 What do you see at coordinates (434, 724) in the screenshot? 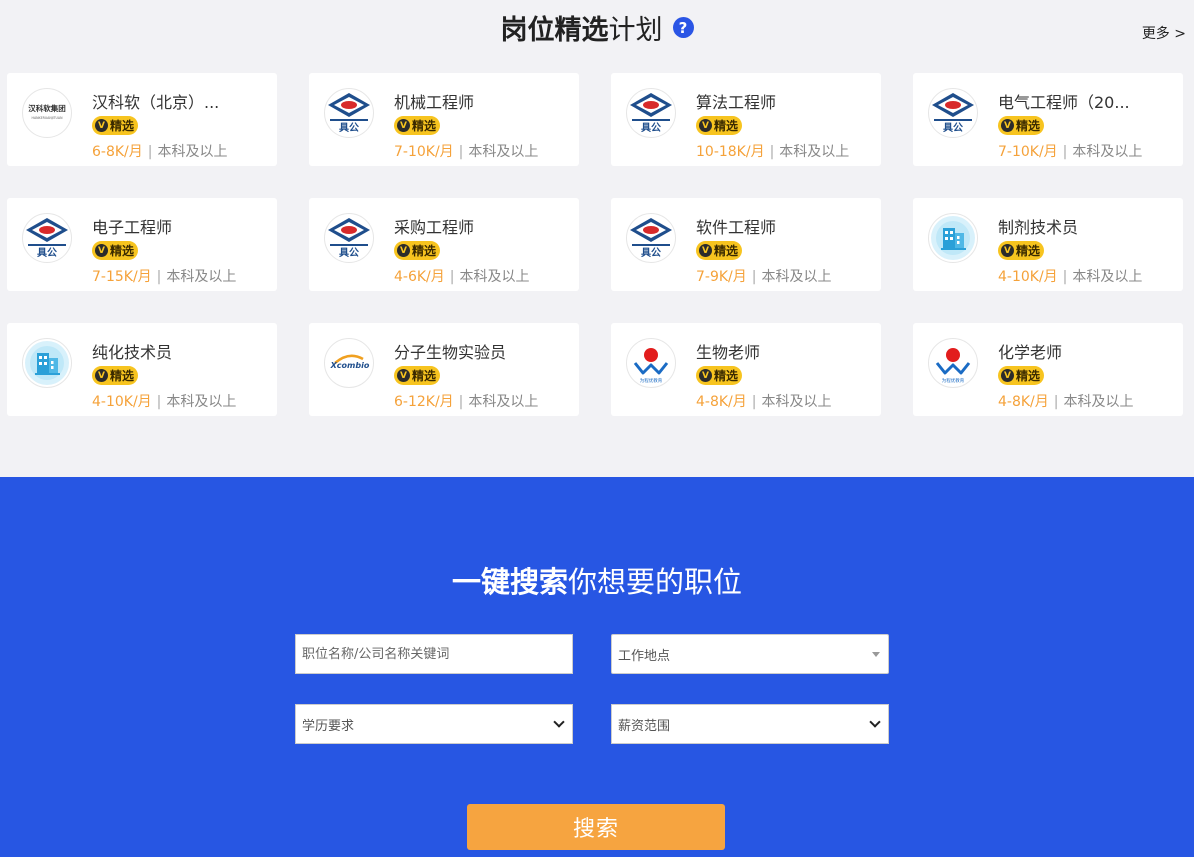
I see `education-select: 学历要求` at bounding box center [434, 724].